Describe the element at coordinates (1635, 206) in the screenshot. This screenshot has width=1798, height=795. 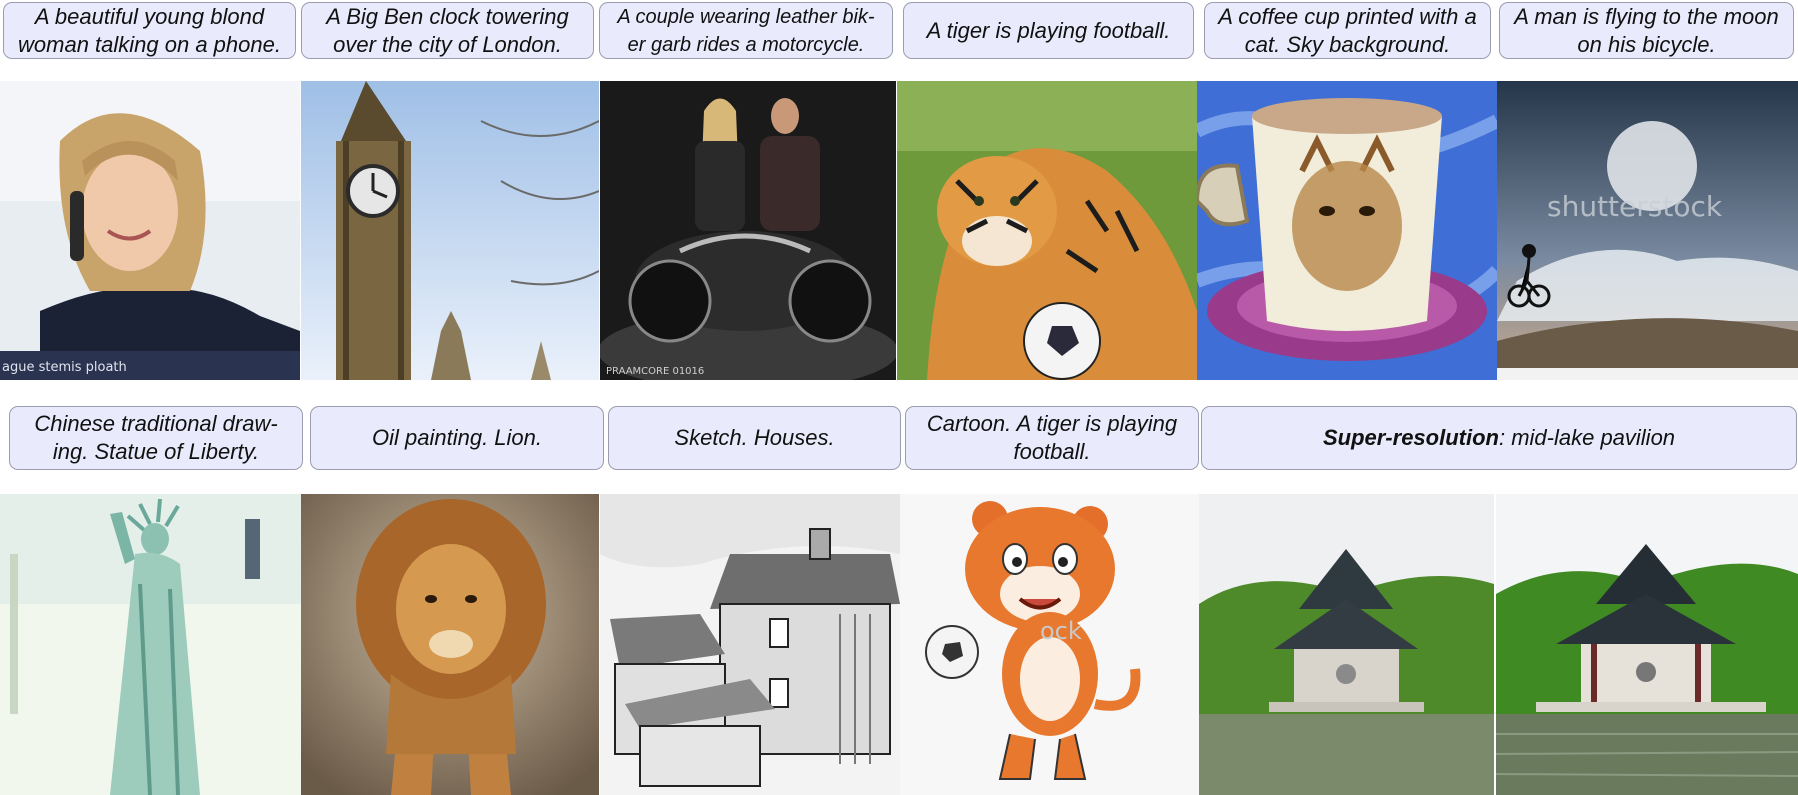
I see `moon-watermark-text: shutterstock` at that location.